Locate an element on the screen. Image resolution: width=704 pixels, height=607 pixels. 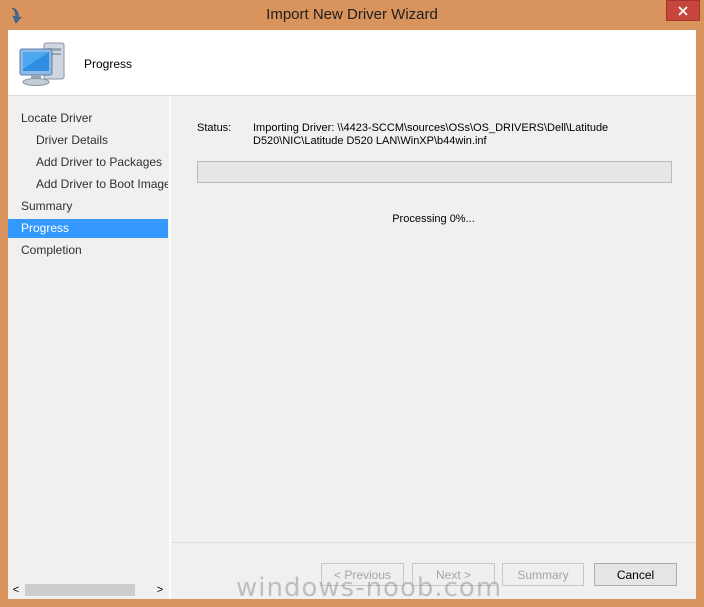
nav-step-add-driver-to-packages: Add Driver to Packages is located at coordinates (102, 162).